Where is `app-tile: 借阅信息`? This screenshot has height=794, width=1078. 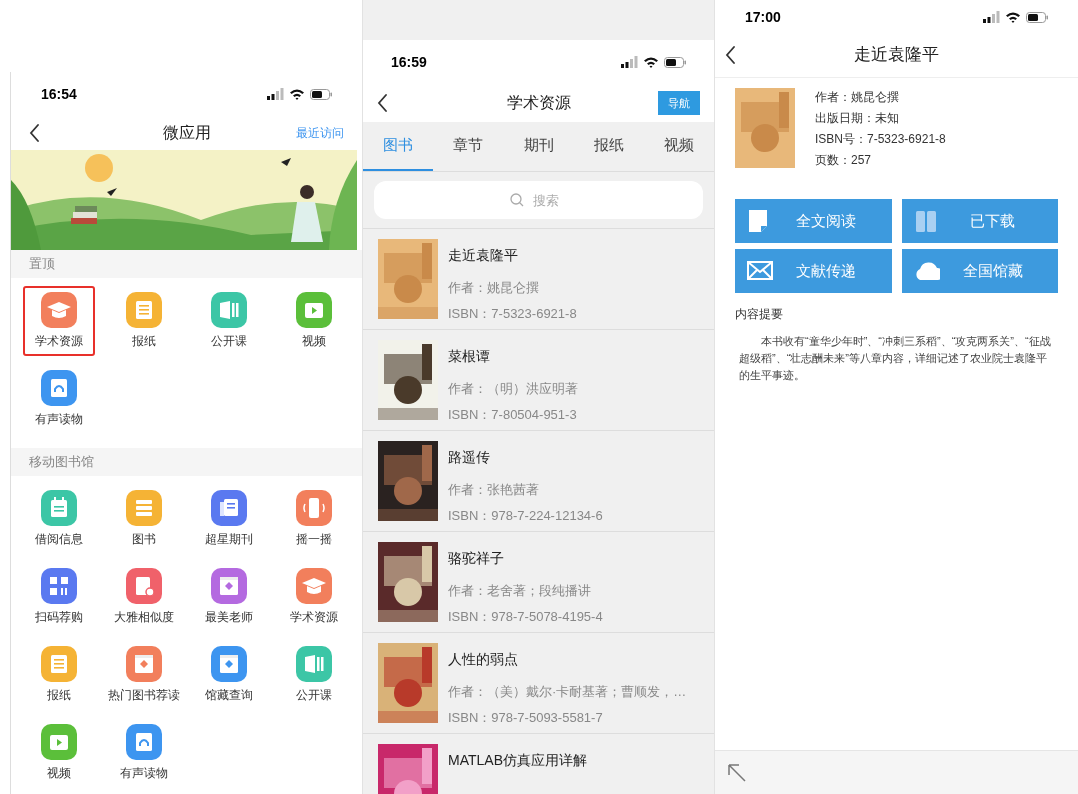 app-tile: 借阅信息 is located at coordinates (59, 519).